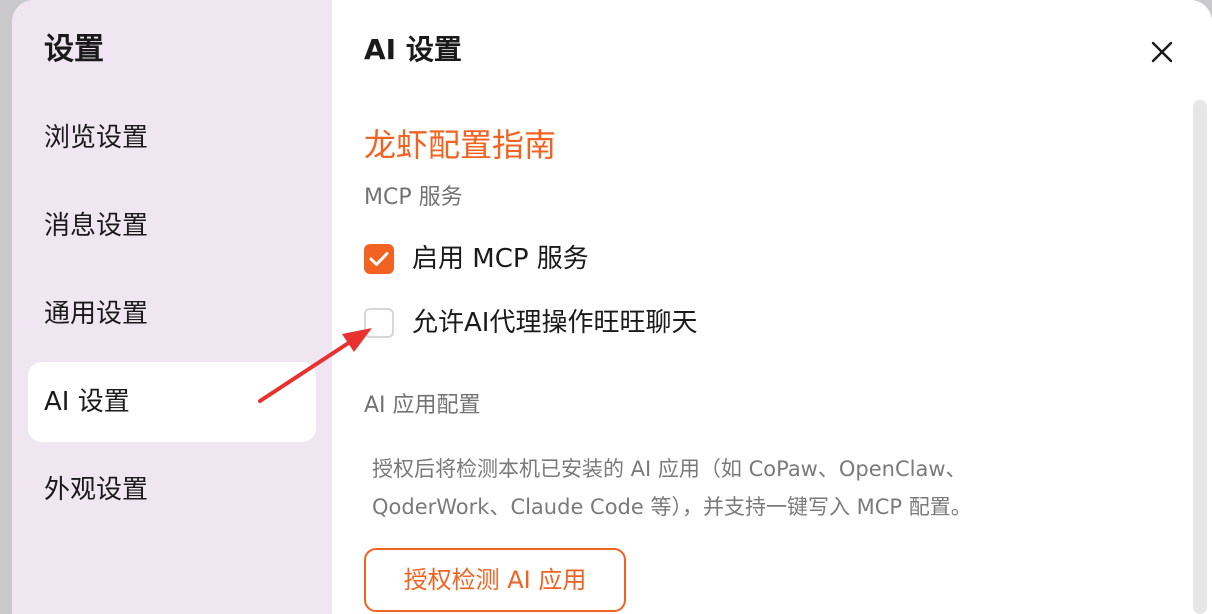 The width and height of the screenshot is (1212, 614). What do you see at coordinates (96, 226) in the screenshot?
I see `sidebar-item-label: 消息设置` at bounding box center [96, 226].